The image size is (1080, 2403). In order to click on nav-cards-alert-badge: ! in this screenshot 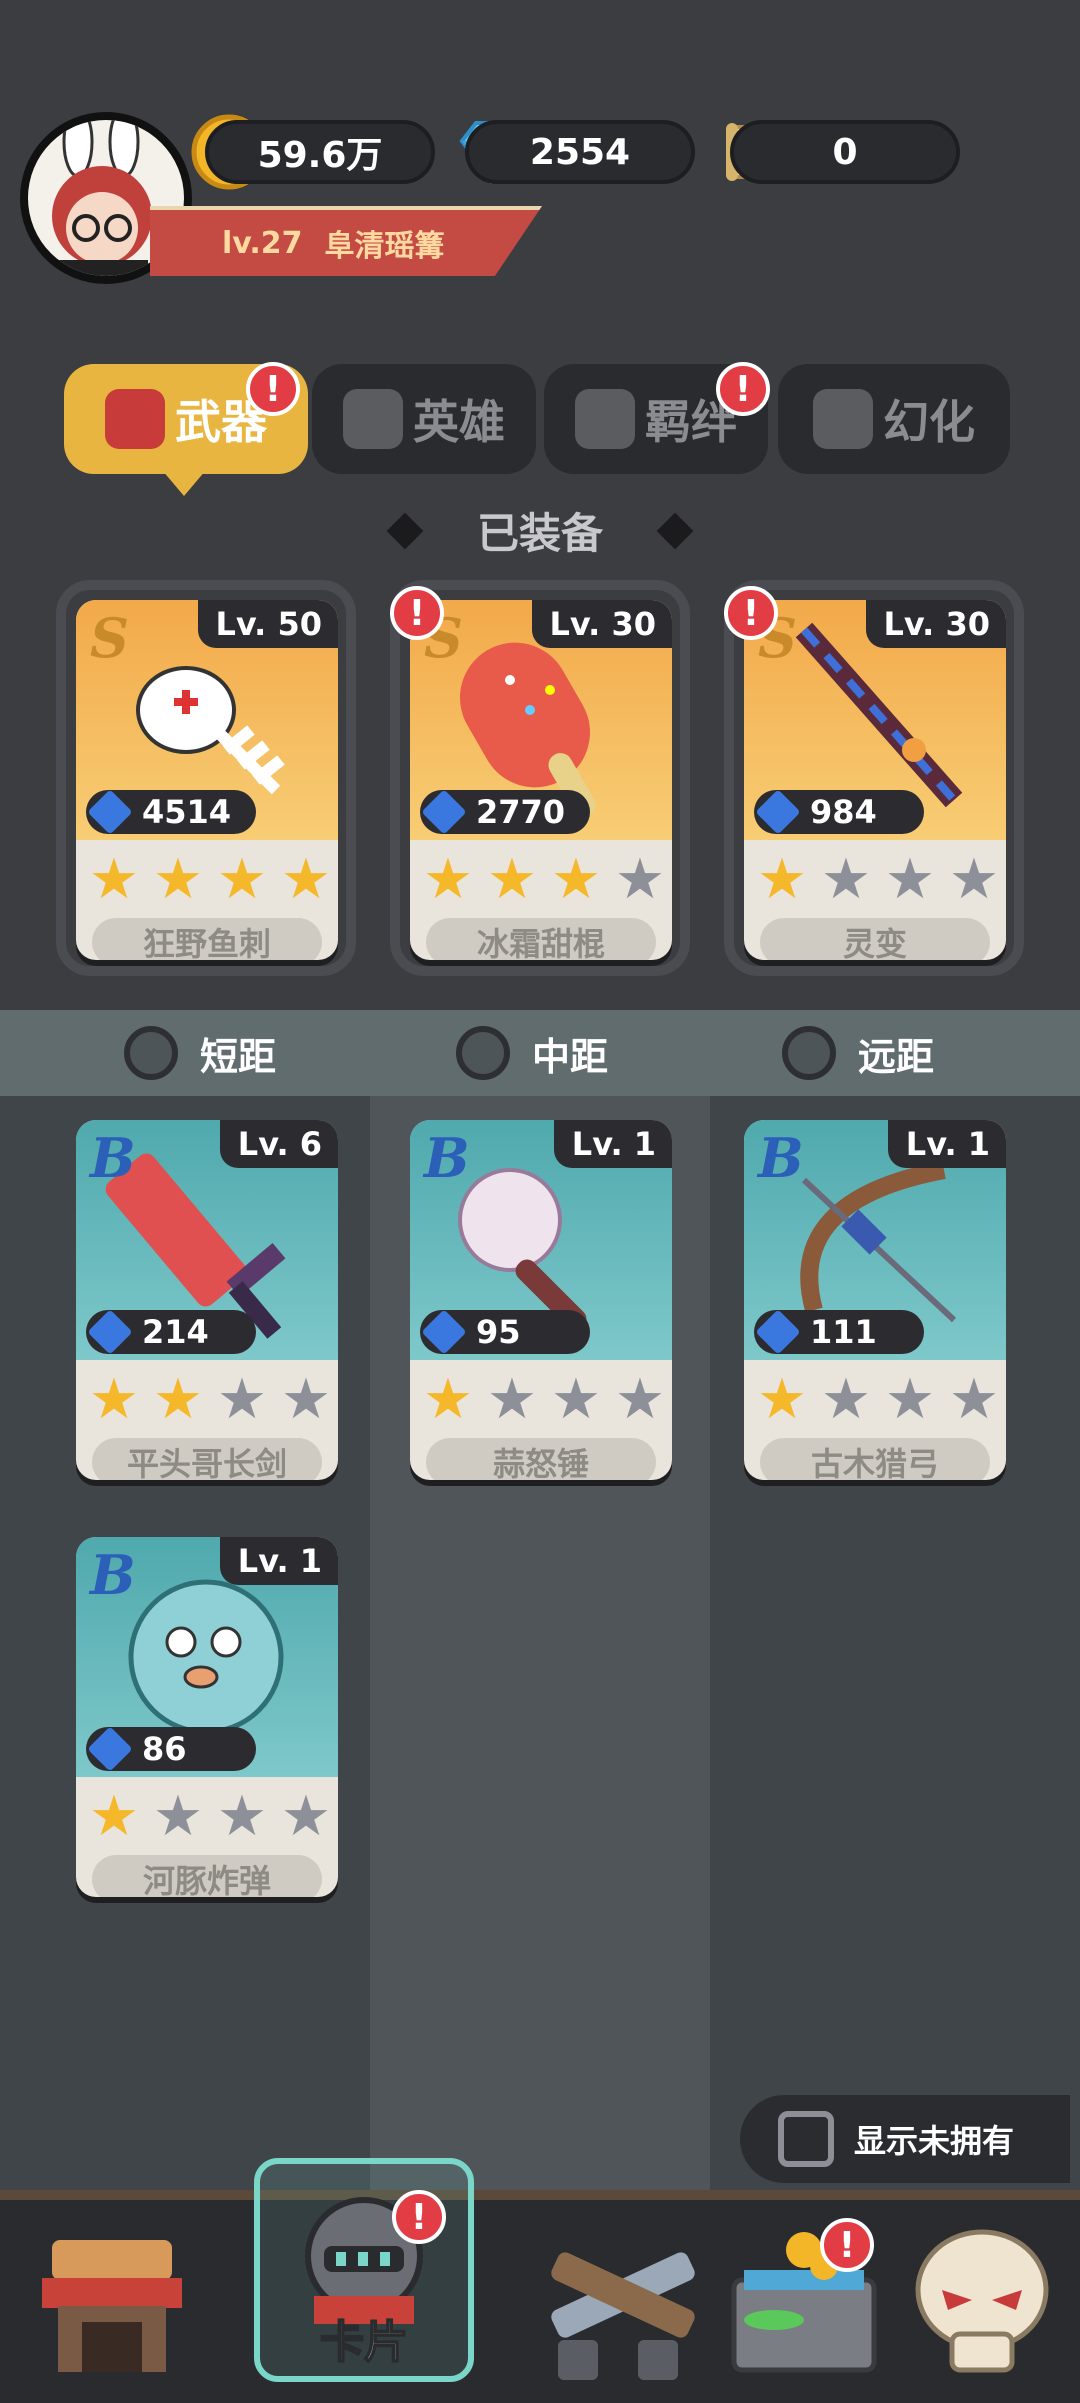, I will do `click(419, 2217)`.